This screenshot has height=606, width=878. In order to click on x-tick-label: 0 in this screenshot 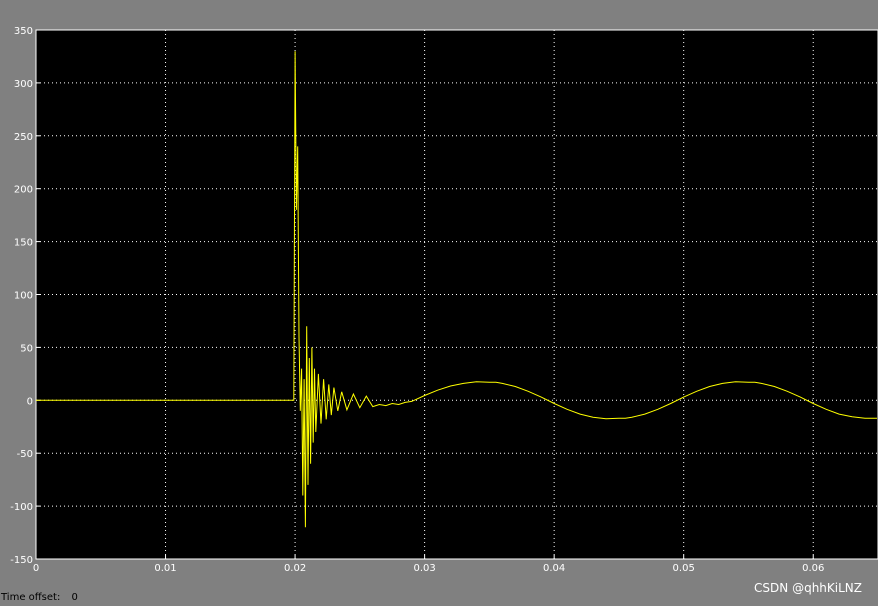, I will do `click(36, 568)`.